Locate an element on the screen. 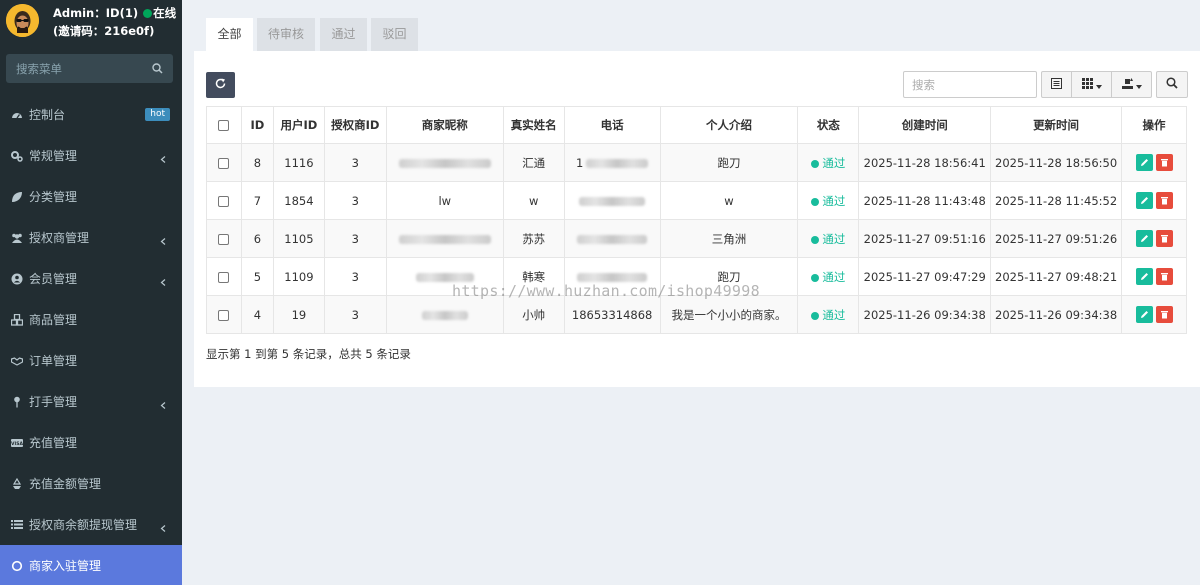  sidebar-item-merchant-settle: 商家入驻管理 is located at coordinates (91, 565).